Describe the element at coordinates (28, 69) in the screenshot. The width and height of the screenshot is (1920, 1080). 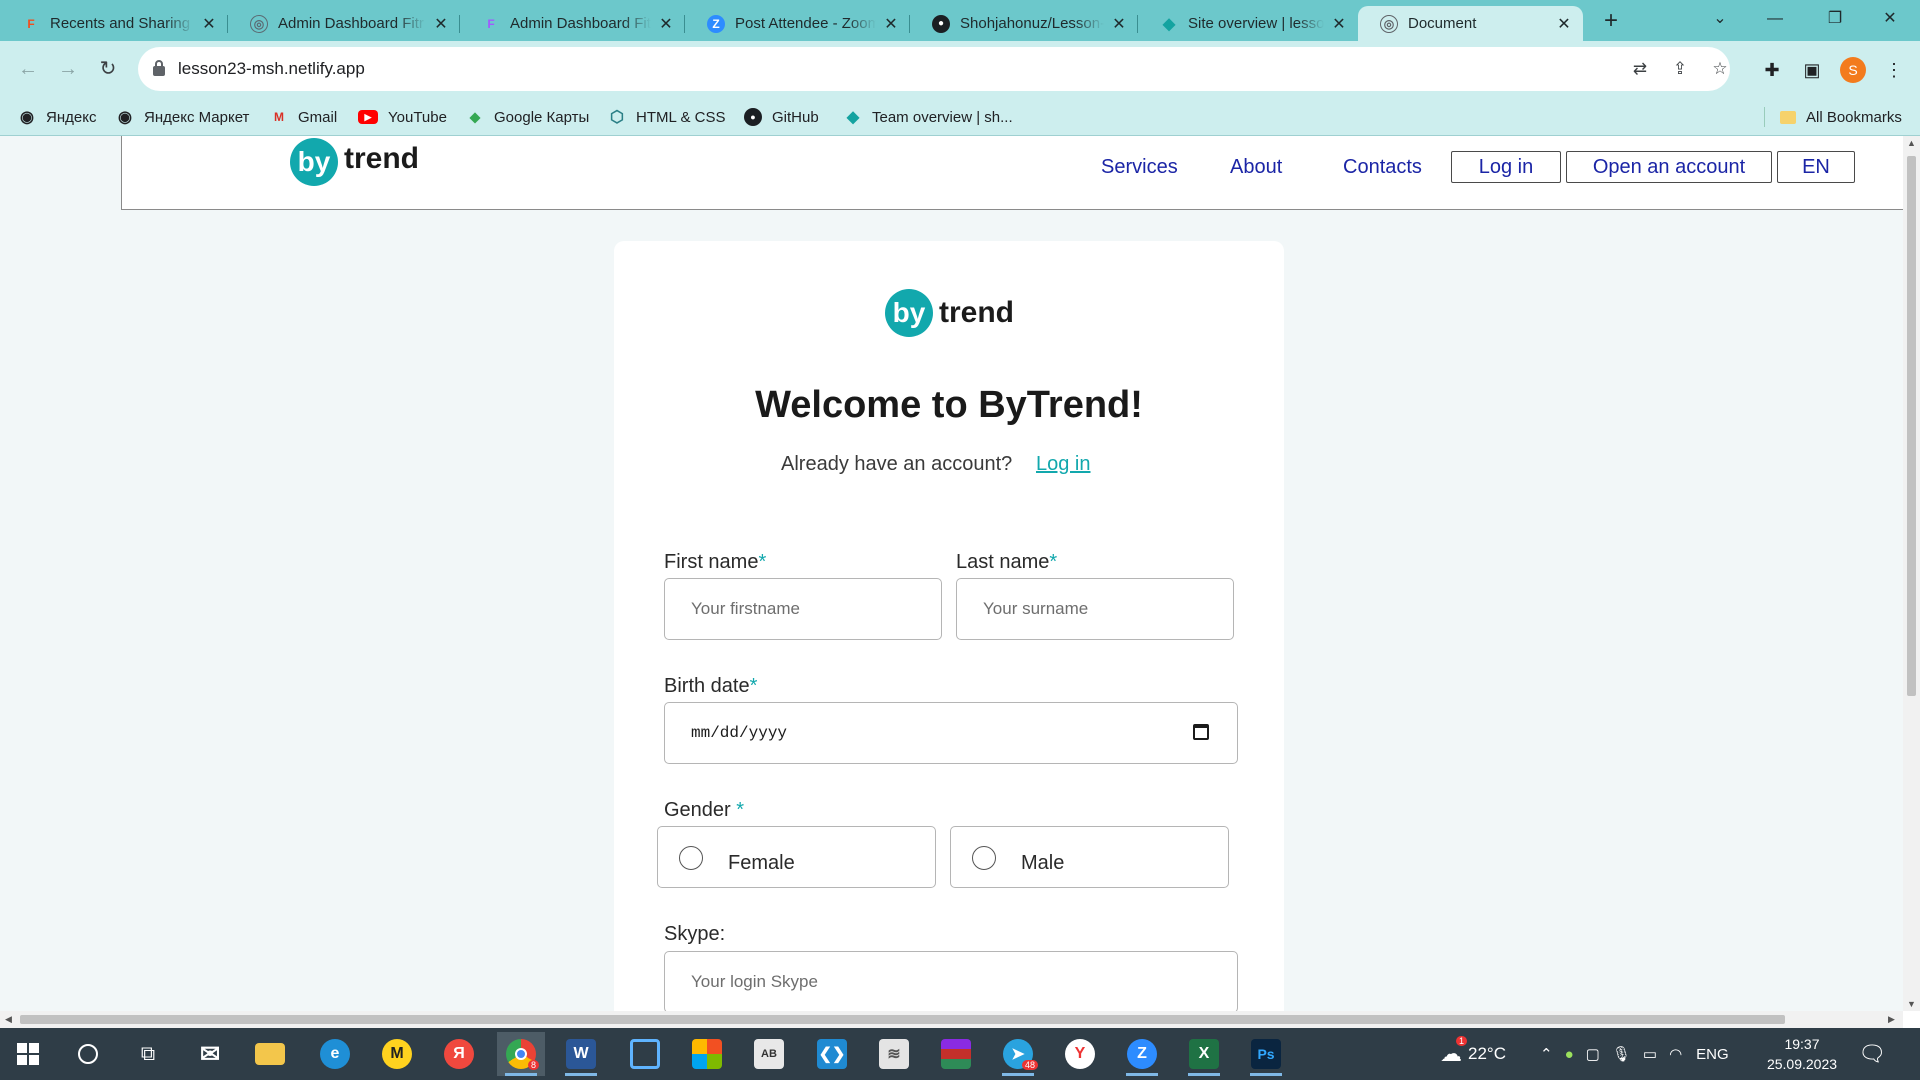
I see `back-button: ←` at that location.